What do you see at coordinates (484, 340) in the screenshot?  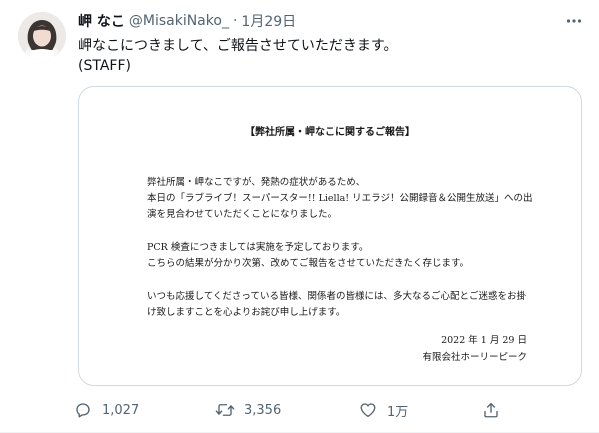 I see `notice-date: 2022 年 1 月 29 日` at bounding box center [484, 340].